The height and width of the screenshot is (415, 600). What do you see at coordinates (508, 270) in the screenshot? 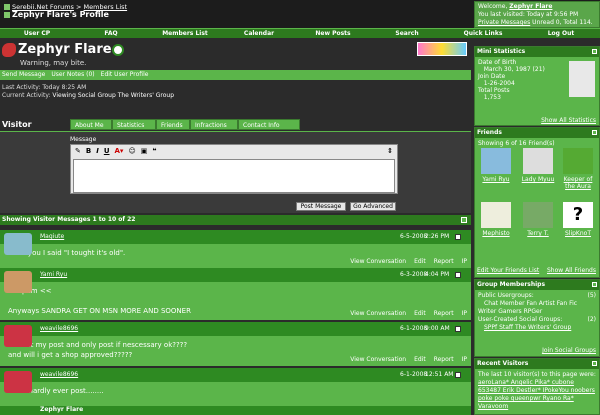
I see `edit-friends-link: Edit Your Friends List` at bounding box center [508, 270].